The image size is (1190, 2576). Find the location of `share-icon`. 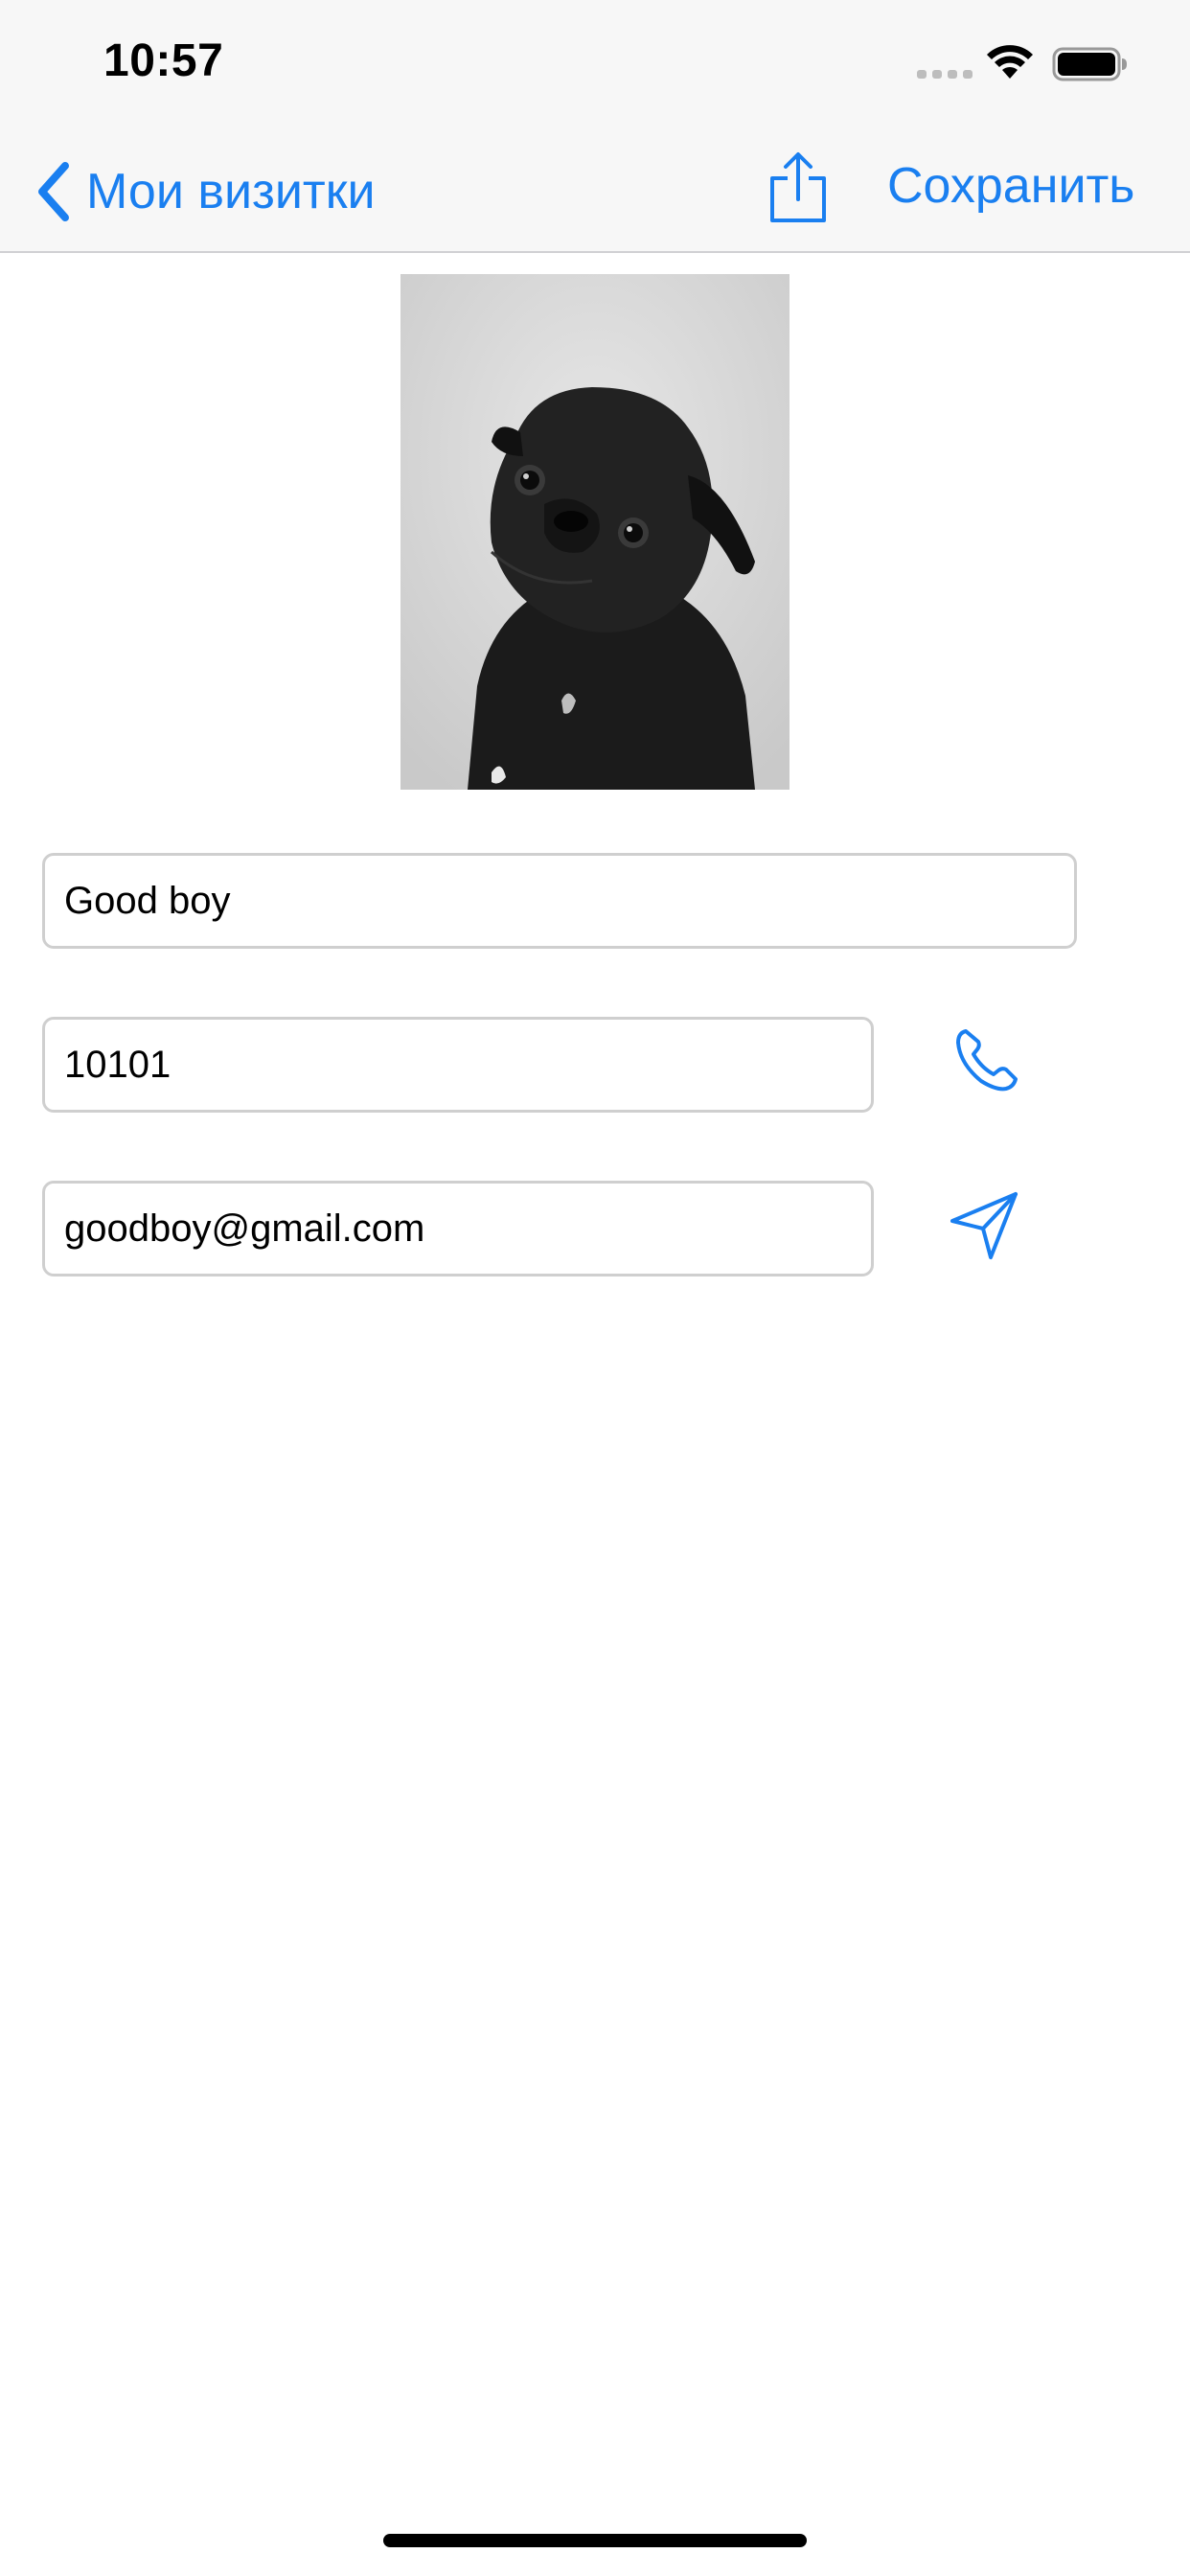

share-icon is located at coordinates (798, 187).